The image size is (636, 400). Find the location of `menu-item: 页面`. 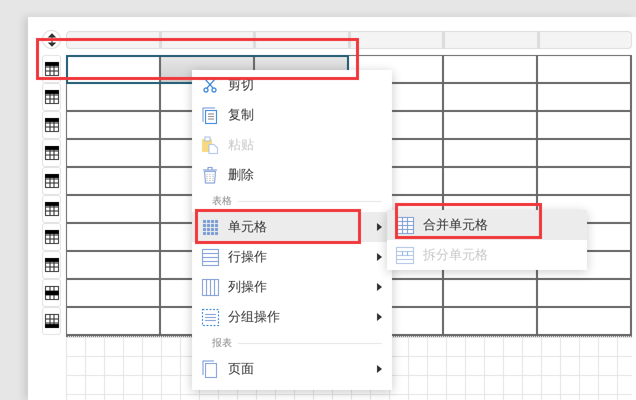

menu-item: 页面 is located at coordinates (292, 369).